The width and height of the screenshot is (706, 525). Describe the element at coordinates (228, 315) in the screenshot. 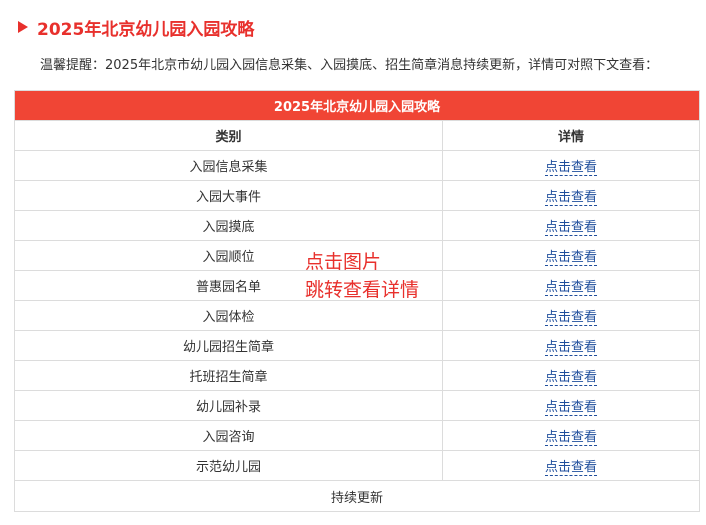

I see `row-category: 入园体检` at that location.